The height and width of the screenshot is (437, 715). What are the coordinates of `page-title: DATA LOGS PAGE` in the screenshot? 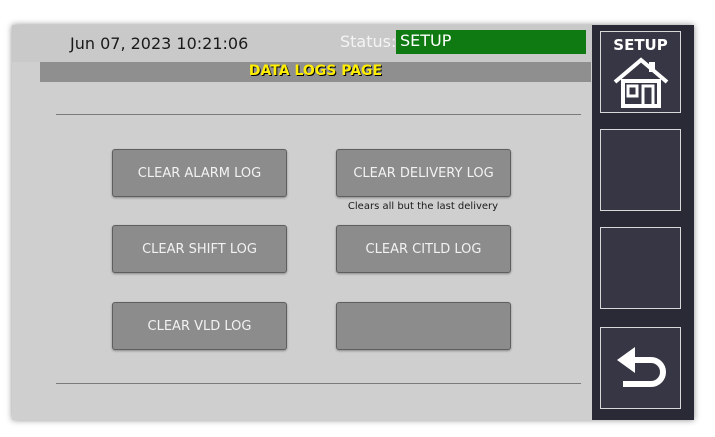 It's located at (315, 71).